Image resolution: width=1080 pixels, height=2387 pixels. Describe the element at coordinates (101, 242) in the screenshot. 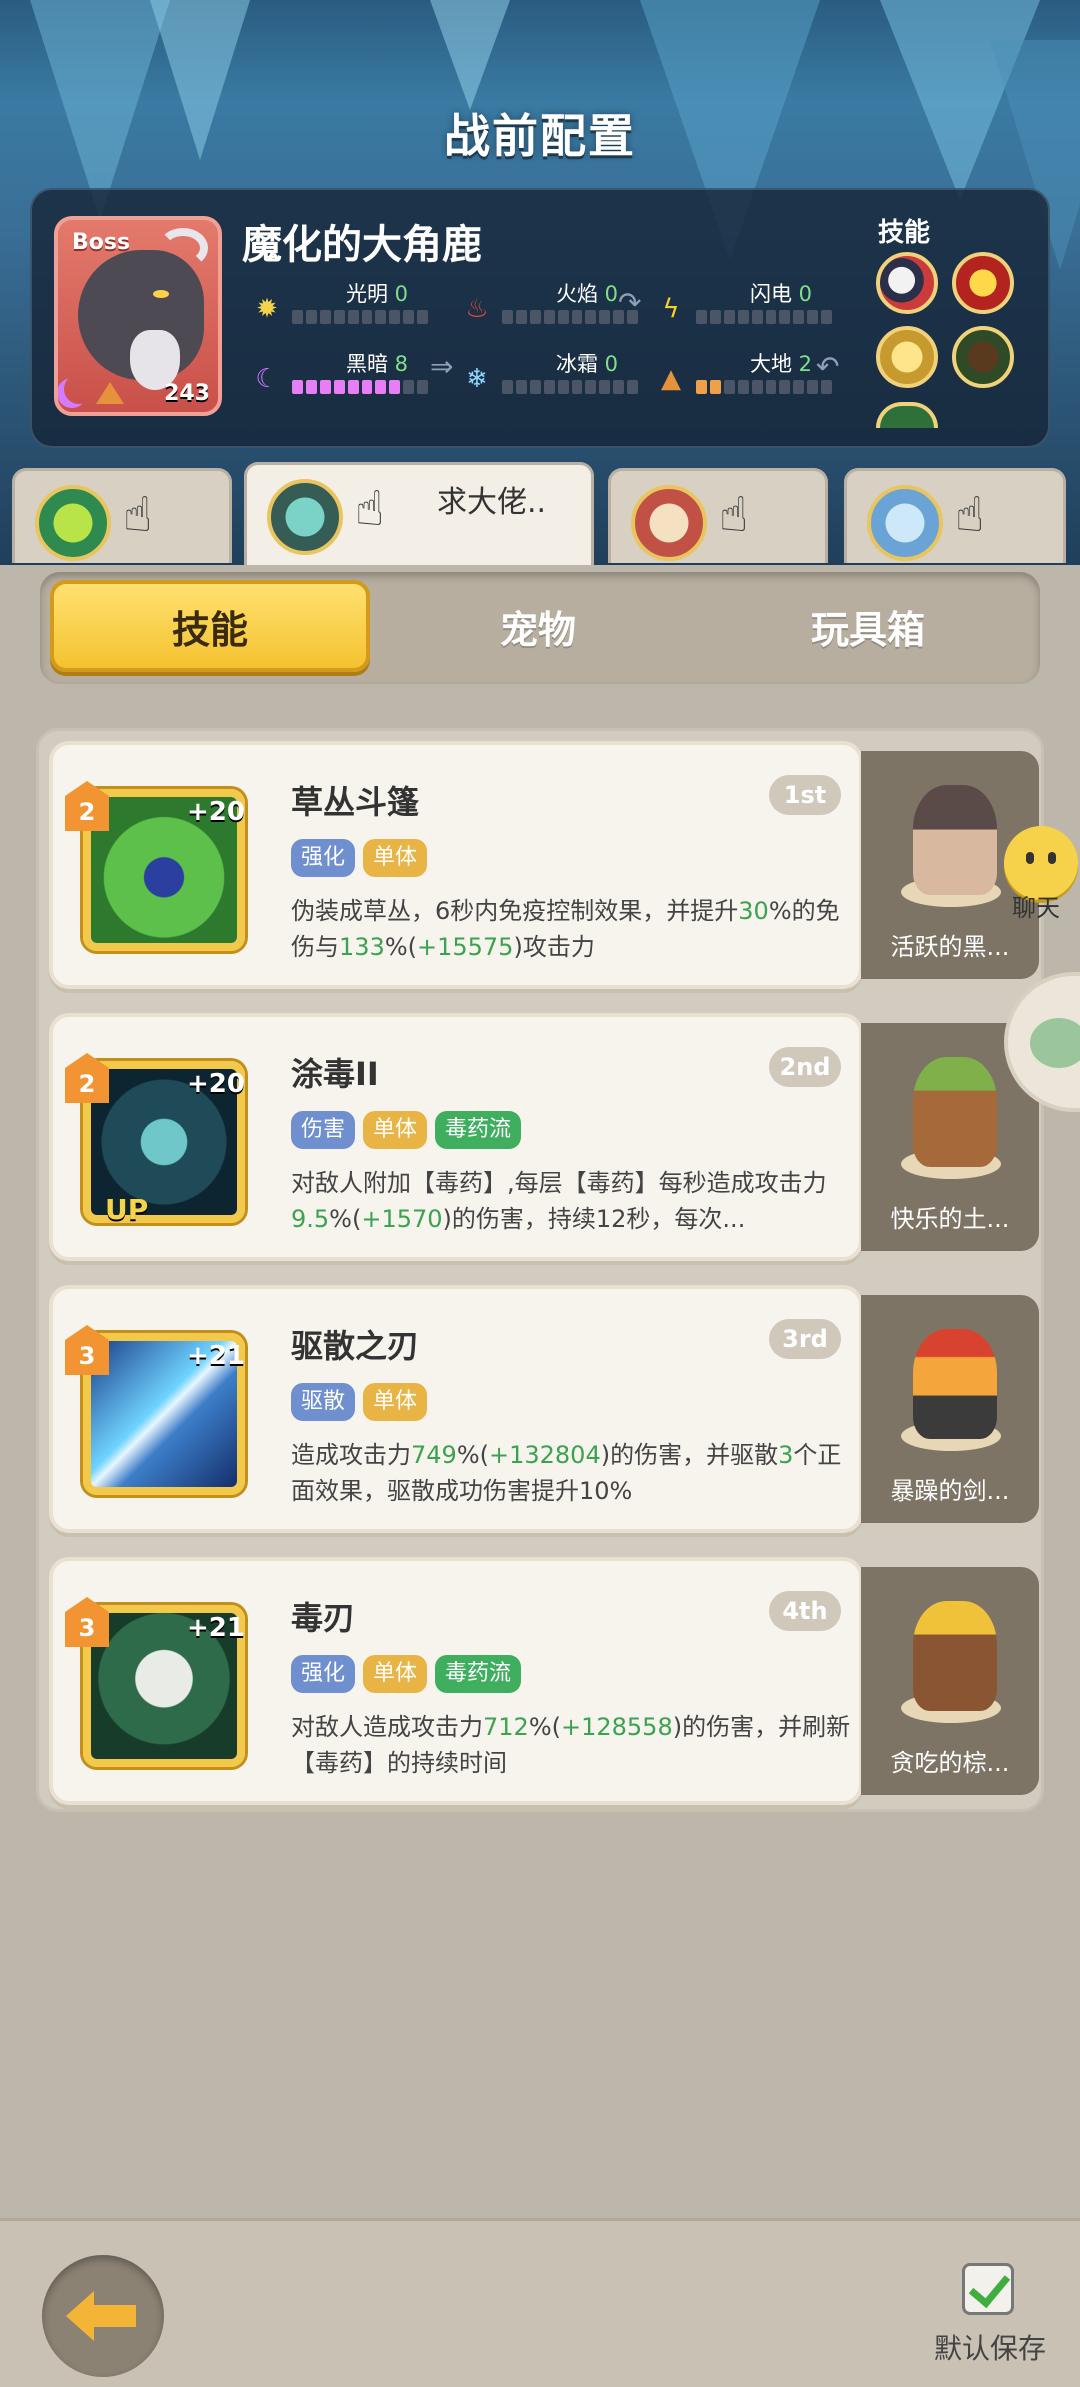

I see `boss-tag: Boss` at that location.